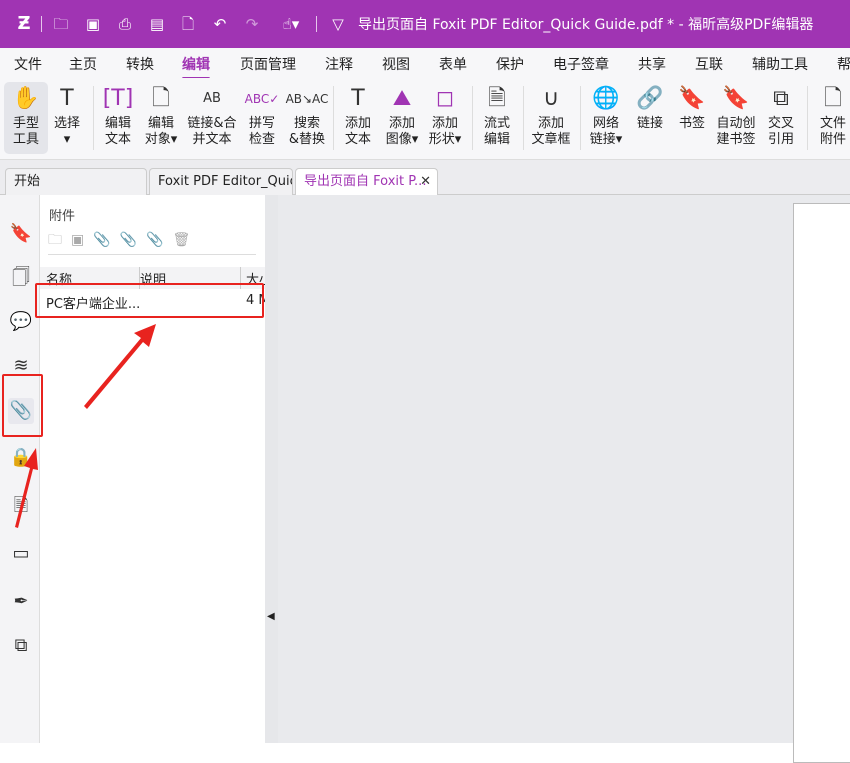 The image size is (850, 763). What do you see at coordinates (26, 488) in the screenshot?
I see `arrow-to-sidebar` at bounding box center [26, 488].